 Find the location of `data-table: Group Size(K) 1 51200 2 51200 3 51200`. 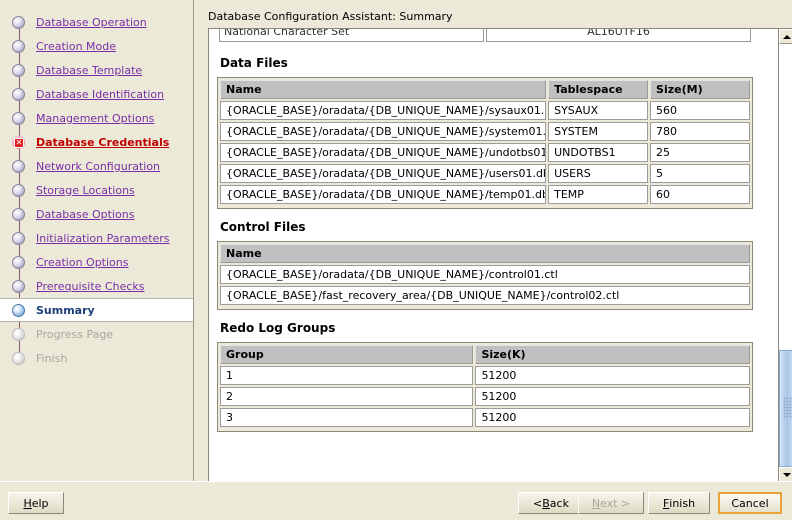

data-table: Group Size(K) 1 51200 2 51200 3 51200 is located at coordinates (485, 386).